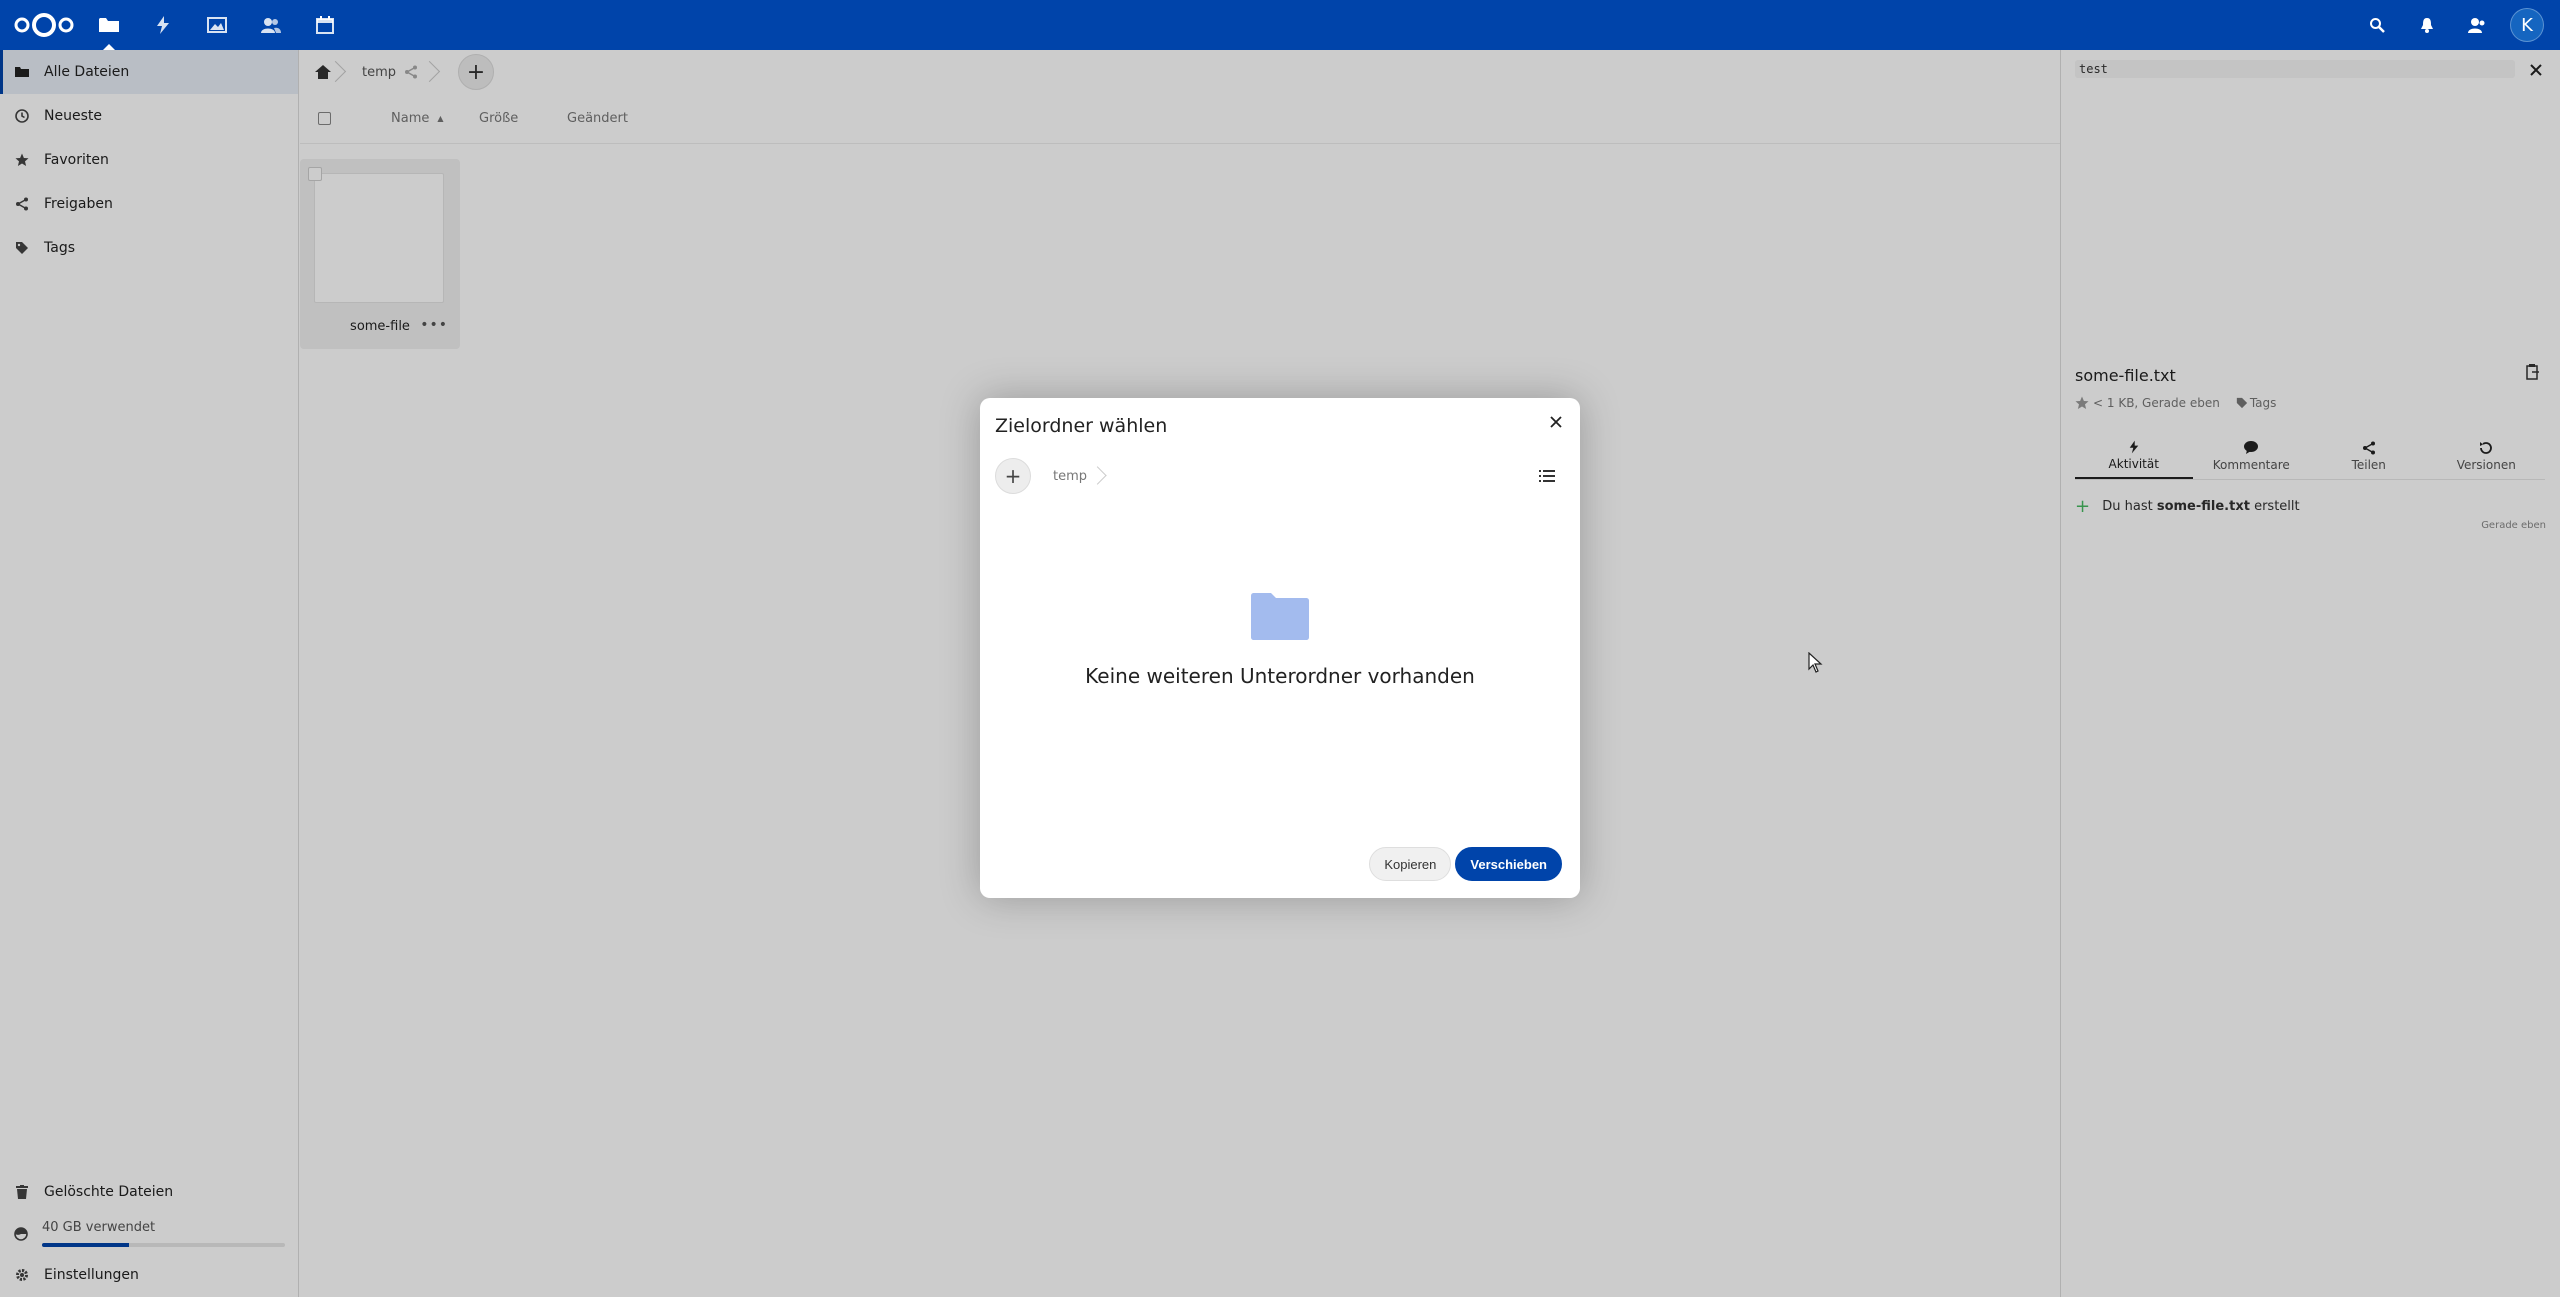  I want to click on calendar-app-button, so click(325, 25).